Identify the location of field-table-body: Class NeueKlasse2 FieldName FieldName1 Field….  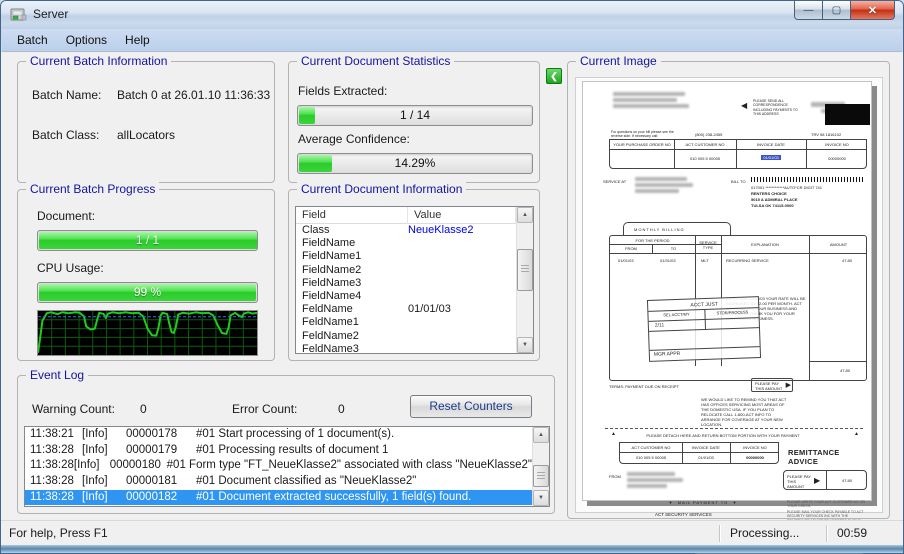
(406, 288).